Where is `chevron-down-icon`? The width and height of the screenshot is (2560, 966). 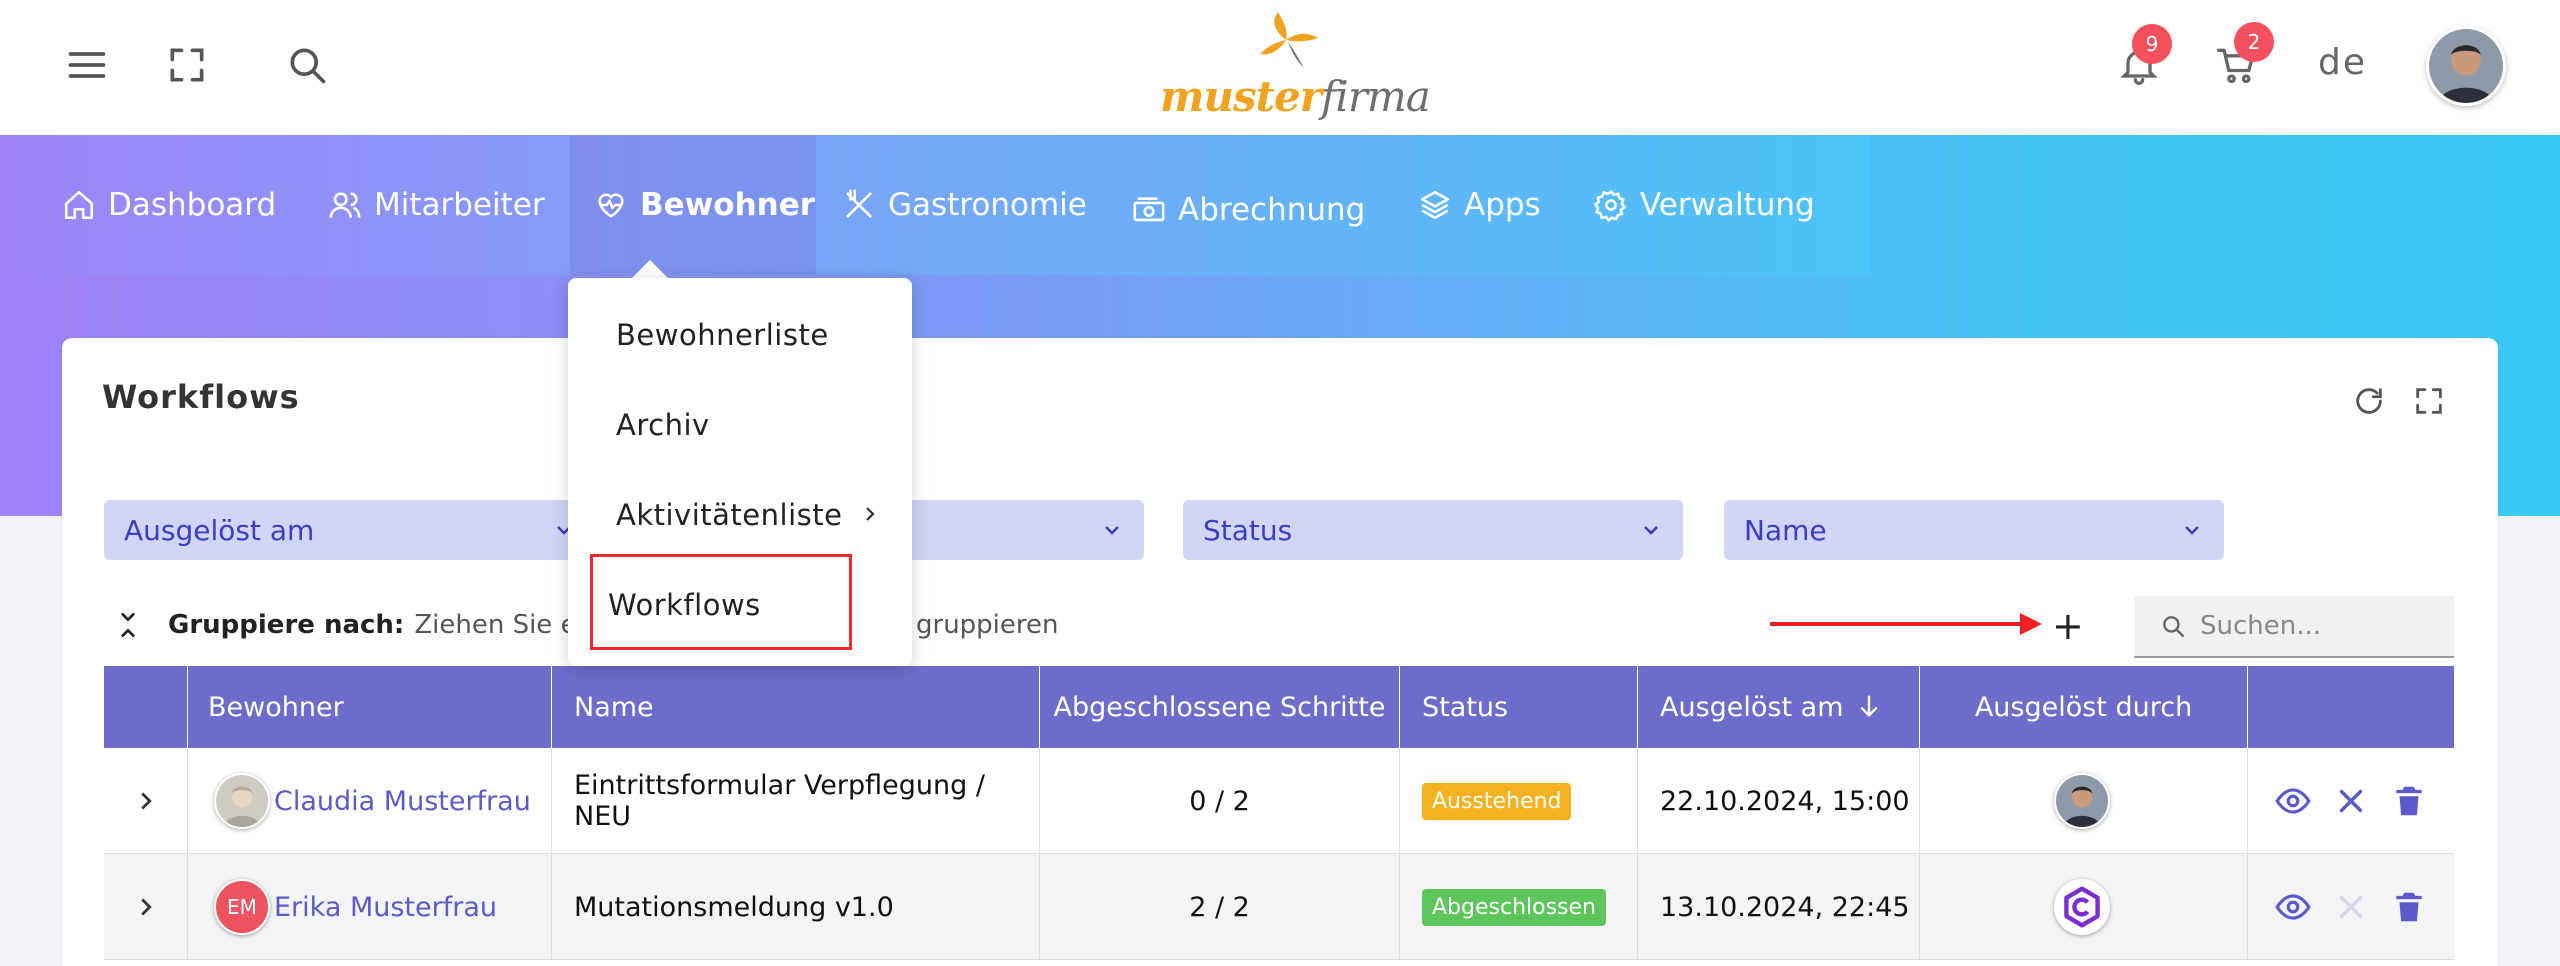 chevron-down-icon is located at coordinates (1651, 530).